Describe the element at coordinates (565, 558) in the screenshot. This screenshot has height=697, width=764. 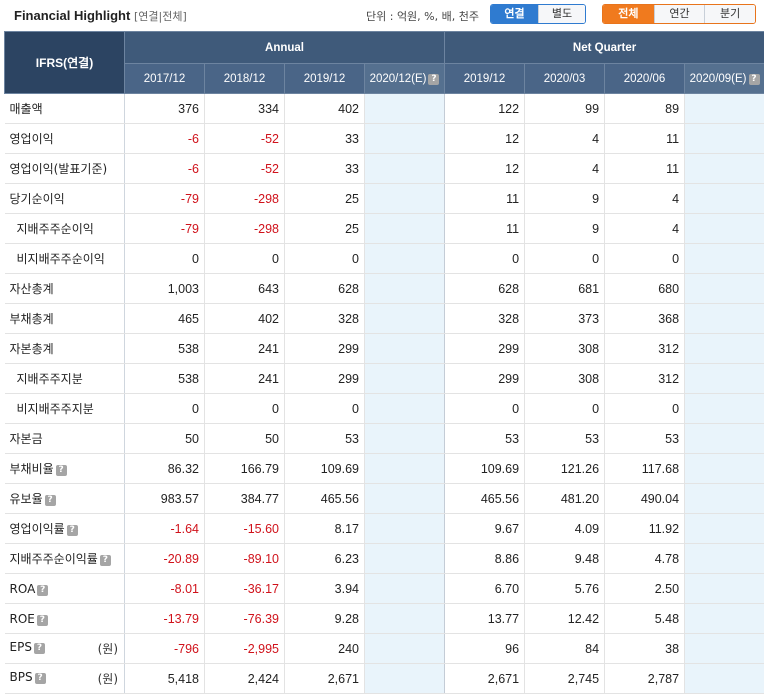
I see `value-cell: 9.48` at that location.